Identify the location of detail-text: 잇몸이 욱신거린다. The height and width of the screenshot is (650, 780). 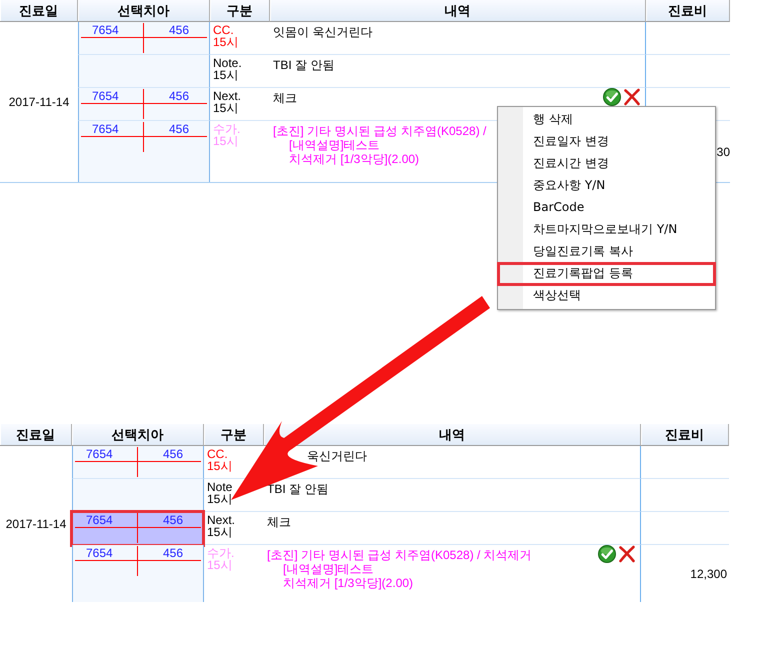
(322, 32).